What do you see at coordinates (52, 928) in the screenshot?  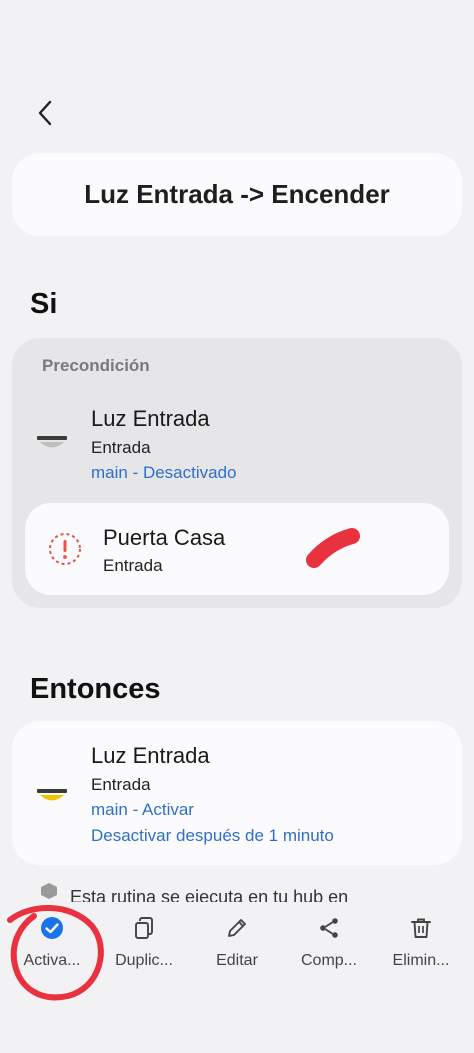 I see `check-circle-icon` at bounding box center [52, 928].